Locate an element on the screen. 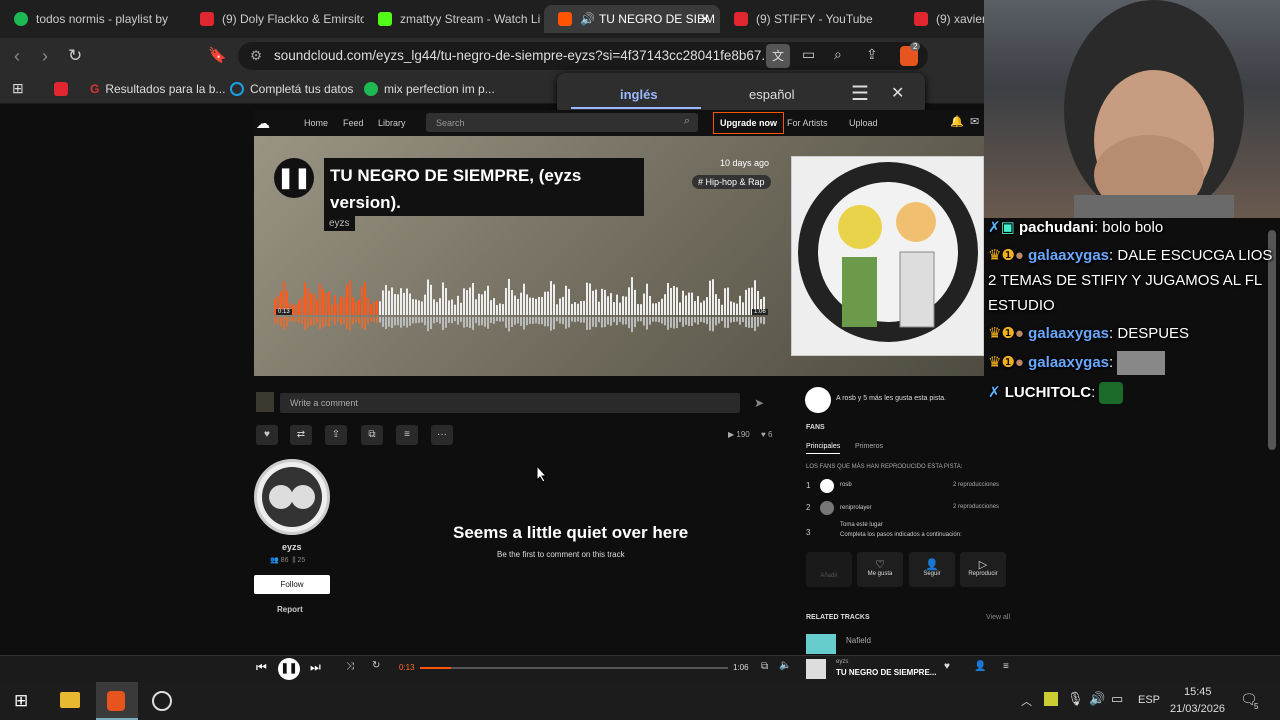 The width and height of the screenshot is (1280, 720). add-to-playlist-button: ≡ is located at coordinates (407, 435).